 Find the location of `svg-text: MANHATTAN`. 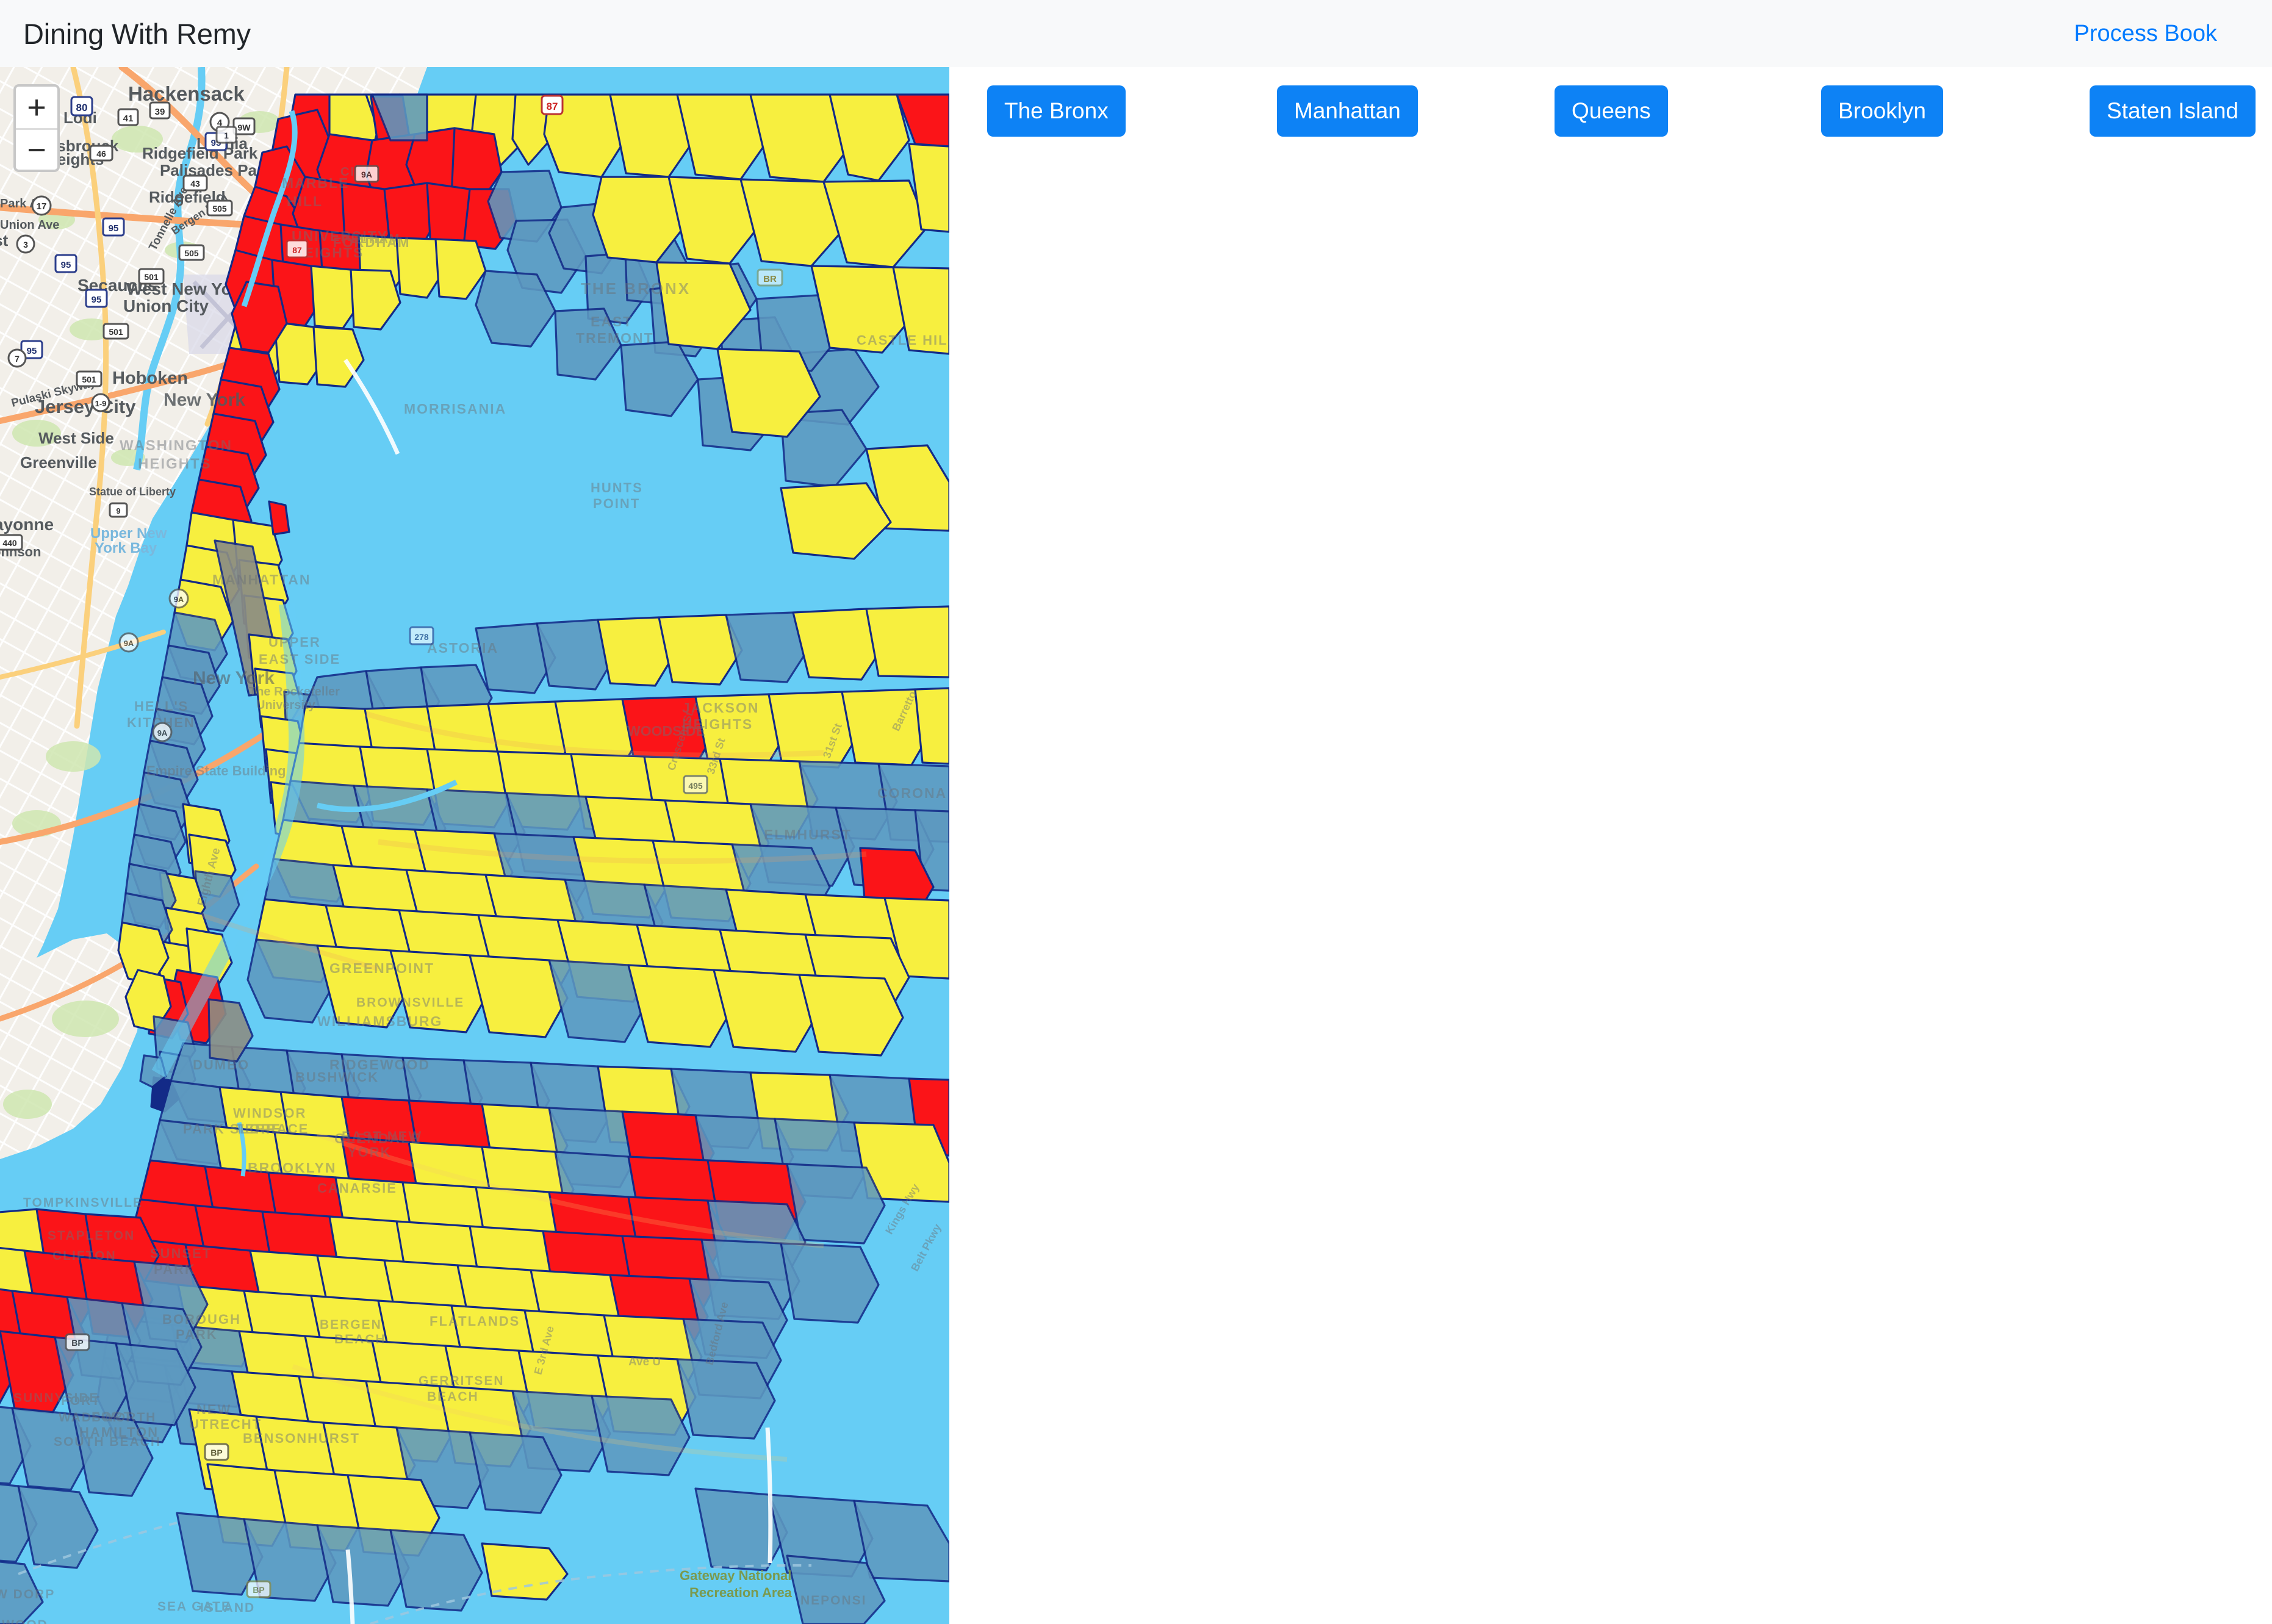

svg-text: MANHATTAN is located at coordinates (261, 579).